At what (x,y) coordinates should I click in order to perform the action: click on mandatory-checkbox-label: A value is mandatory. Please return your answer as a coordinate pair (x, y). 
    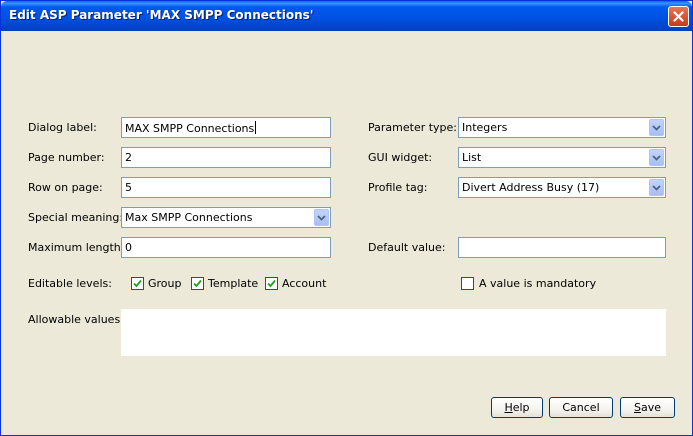
    Looking at the image, I should click on (537, 284).